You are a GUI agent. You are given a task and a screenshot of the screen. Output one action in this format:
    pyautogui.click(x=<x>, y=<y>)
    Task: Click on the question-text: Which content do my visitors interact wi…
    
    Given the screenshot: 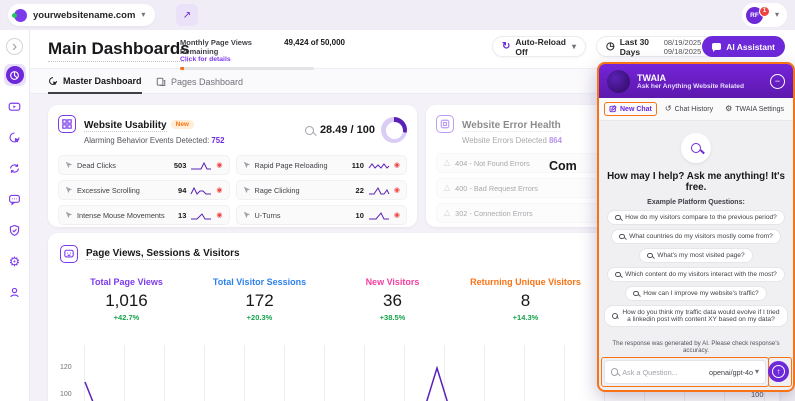 What is the action you would take?
    pyautogui.click(x=701, y=274)
    